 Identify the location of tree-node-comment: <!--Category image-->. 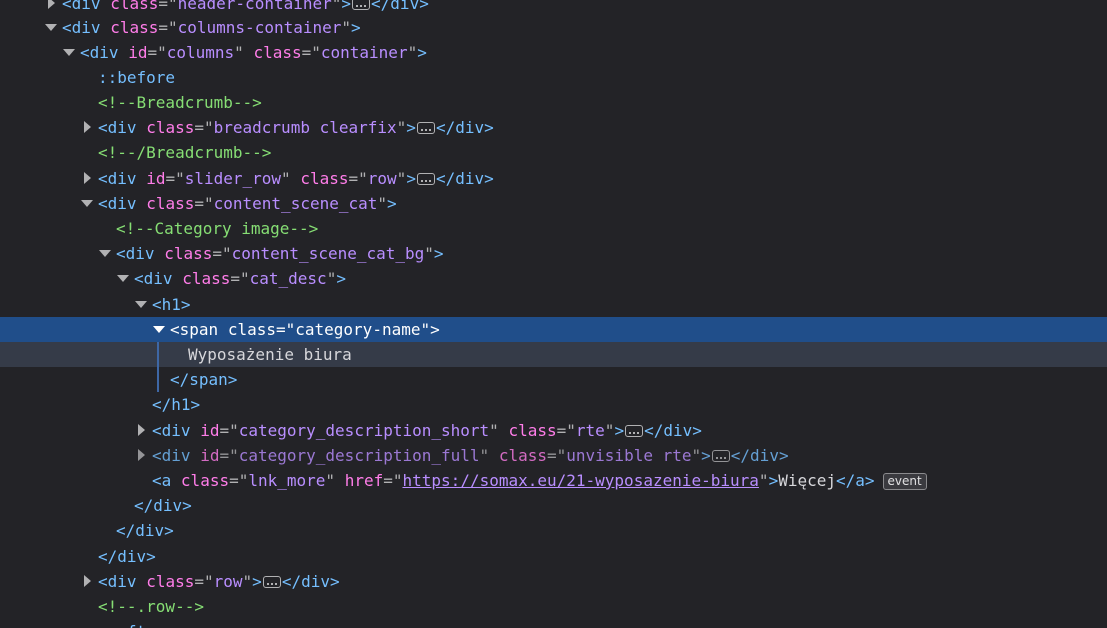
(553, 228).